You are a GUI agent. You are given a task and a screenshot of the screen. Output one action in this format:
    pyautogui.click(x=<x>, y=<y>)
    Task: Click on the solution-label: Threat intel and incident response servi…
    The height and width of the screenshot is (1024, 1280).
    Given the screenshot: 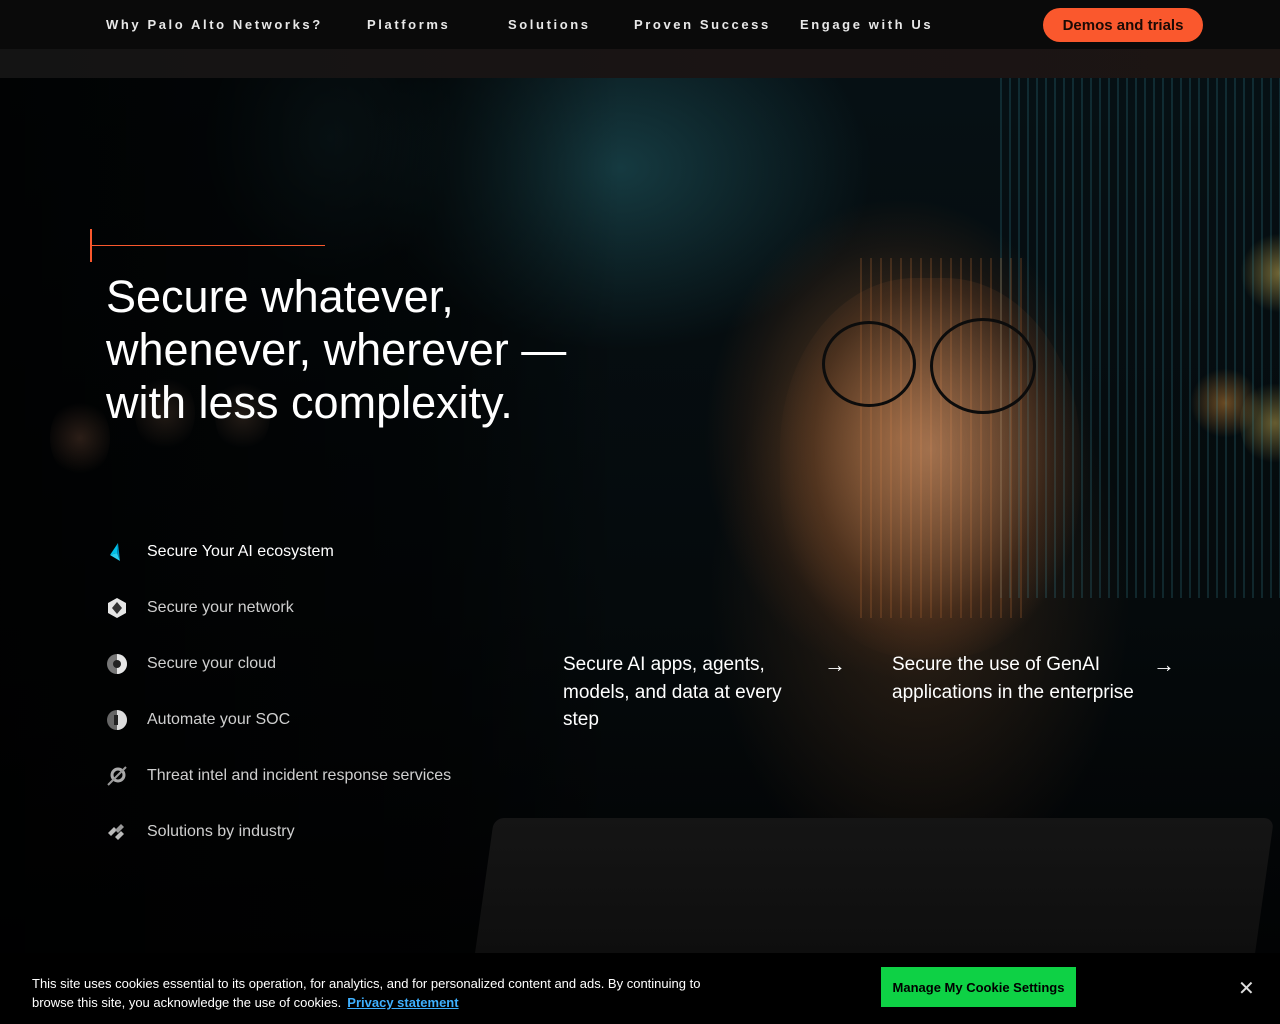 What is the action you would take?
    pyautogui.click(x=299, y=775)
    